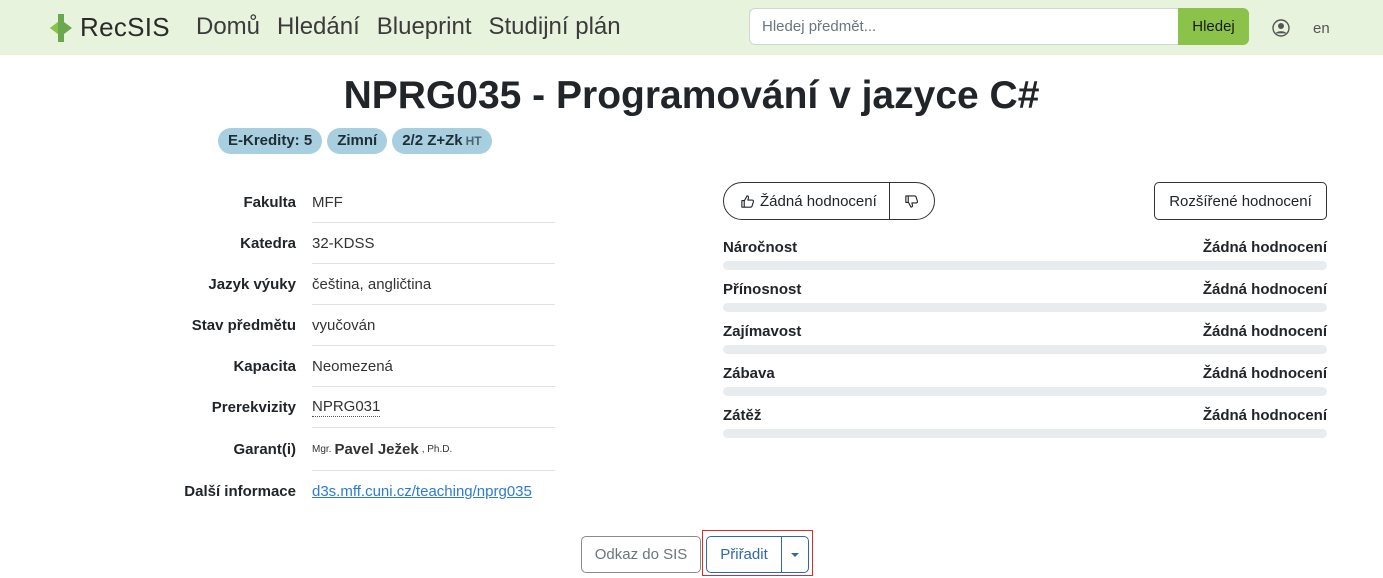 Image resolution: width=1383 pixels, height=578 pixels. Describe the element at coordinates (555, 27) in the screenshot. I see `nav-link-study-plan: Studijní plán` at that location.